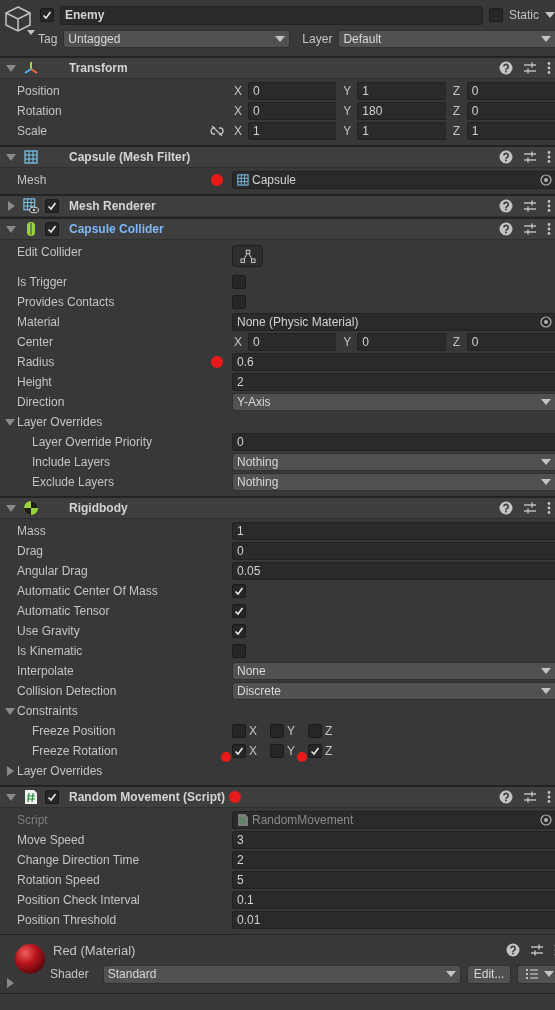  I want to click on number-field: 5, so click(393, 880).